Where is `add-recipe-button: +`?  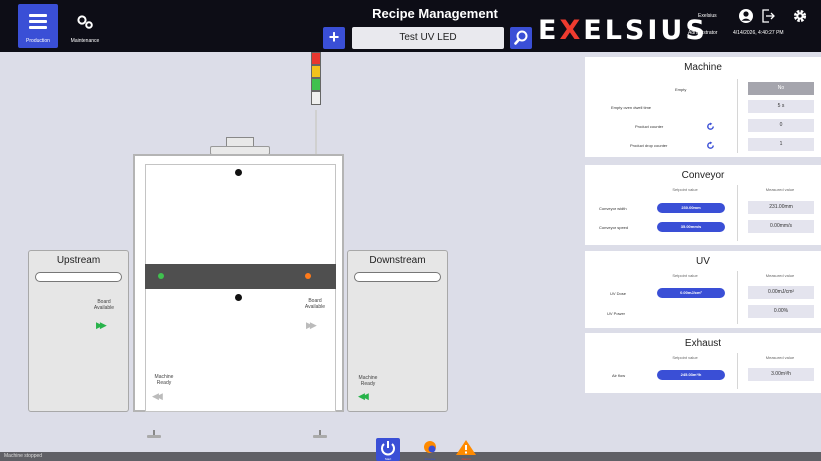 add-recipe-button: + is located at coordinates (334, 38).